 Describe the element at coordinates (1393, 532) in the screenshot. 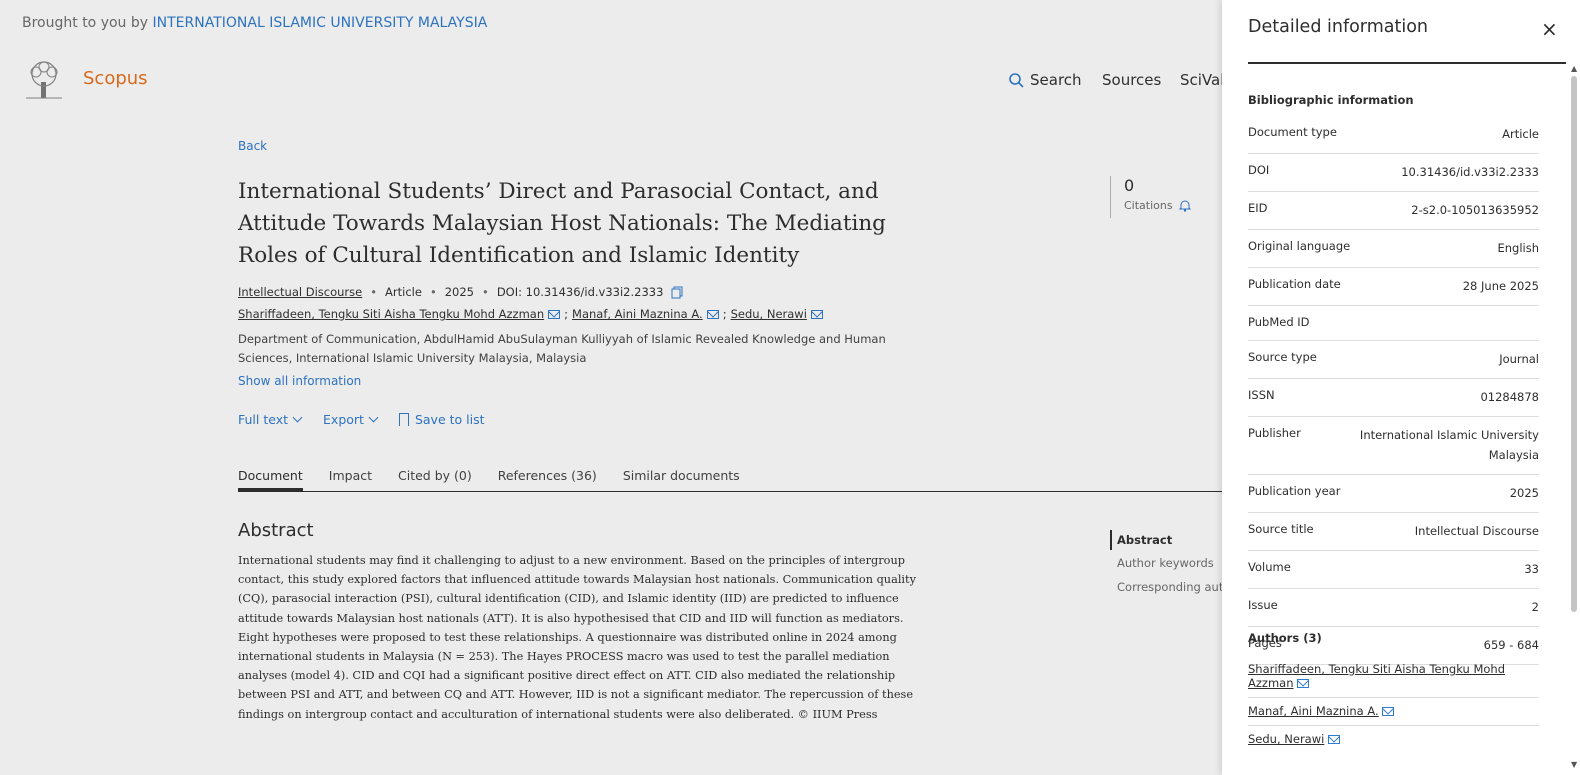

I see `table-row: Source title Intellectual Discourse` at that location.